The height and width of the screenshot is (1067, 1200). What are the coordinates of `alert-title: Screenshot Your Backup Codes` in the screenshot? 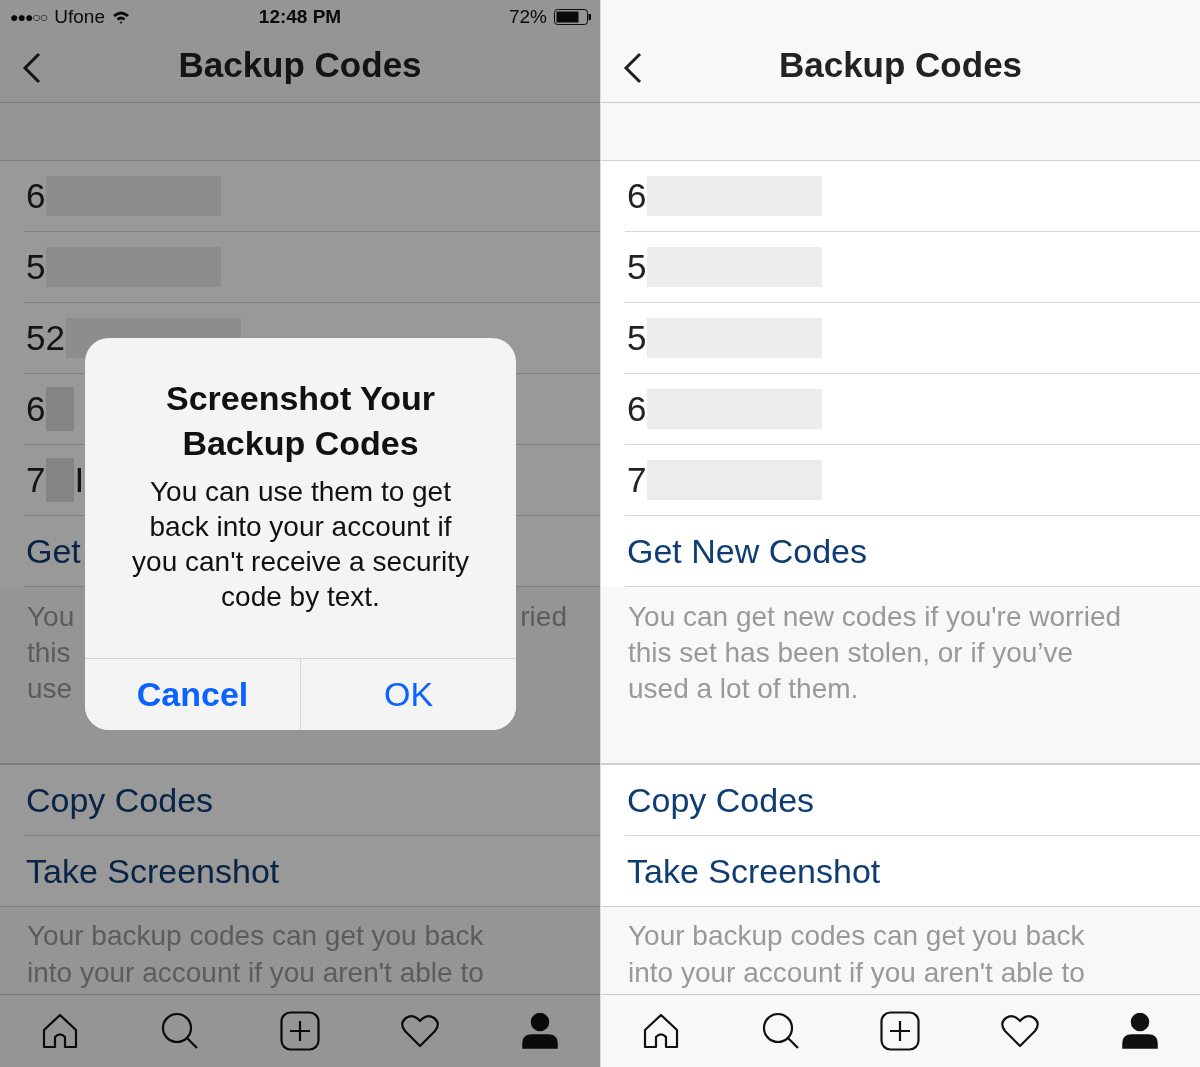 It's located at (300, 421).